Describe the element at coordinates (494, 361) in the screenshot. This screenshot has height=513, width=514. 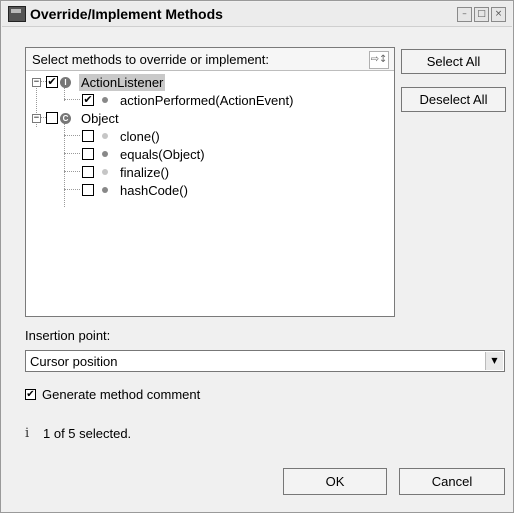
I see `chevron-down-icon: ▼` at that location.